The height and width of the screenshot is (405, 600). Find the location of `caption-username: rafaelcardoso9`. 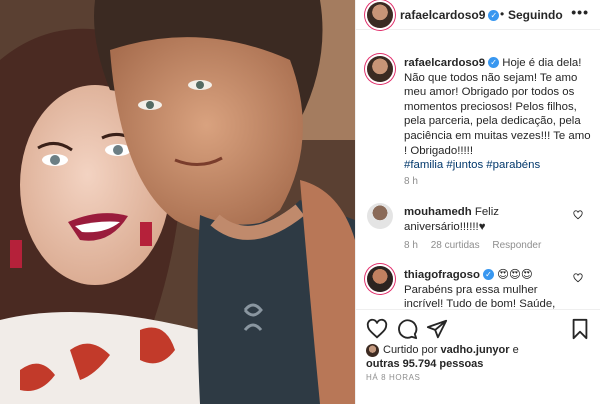

caption-username: rafaelcardoso9 is located at coordinates (444, 63).